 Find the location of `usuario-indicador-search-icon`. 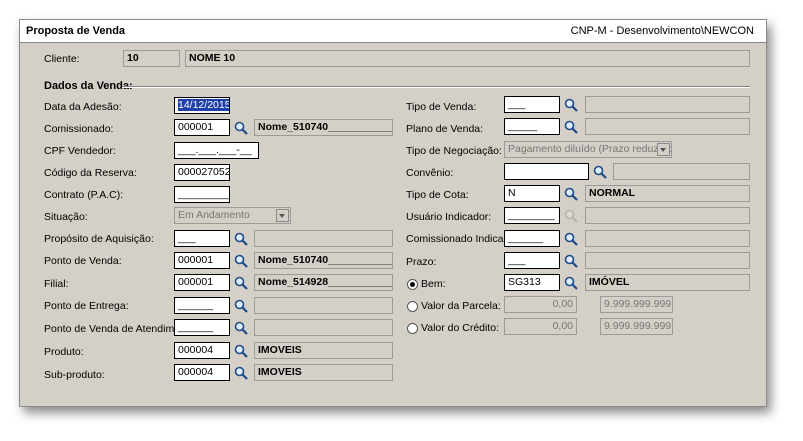

usuario-indicador-search-icon is located at coordinates (571, 216).